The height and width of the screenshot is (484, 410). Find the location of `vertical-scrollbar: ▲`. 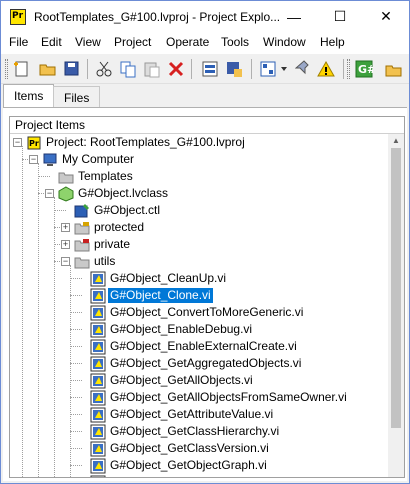

vertical-scrollbar: ▲ is located at coordinates (396, 305).